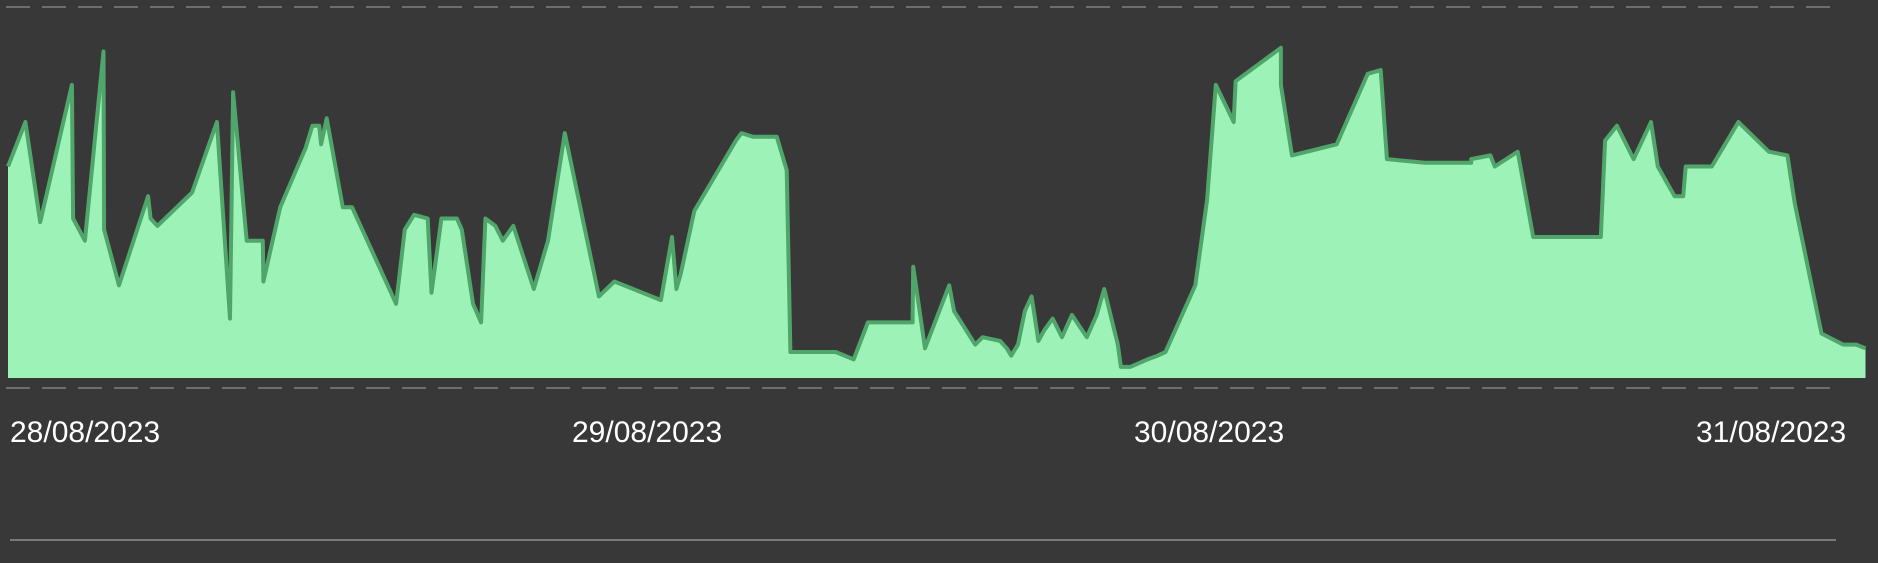 This screenshot has height=563, width=1878. I want to click on x-tick-label: 28/08/2023, so click(85, 432).